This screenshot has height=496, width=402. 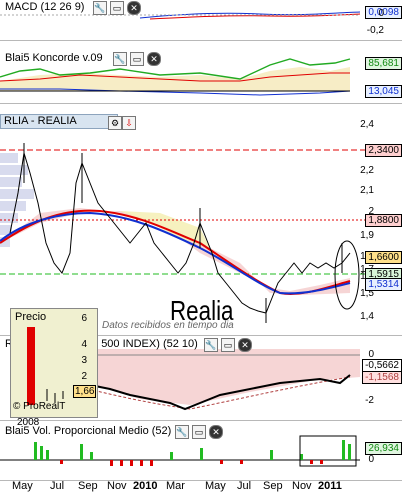 I want to click on inset-brand: © ProRealT, so click(x=39, y=406).